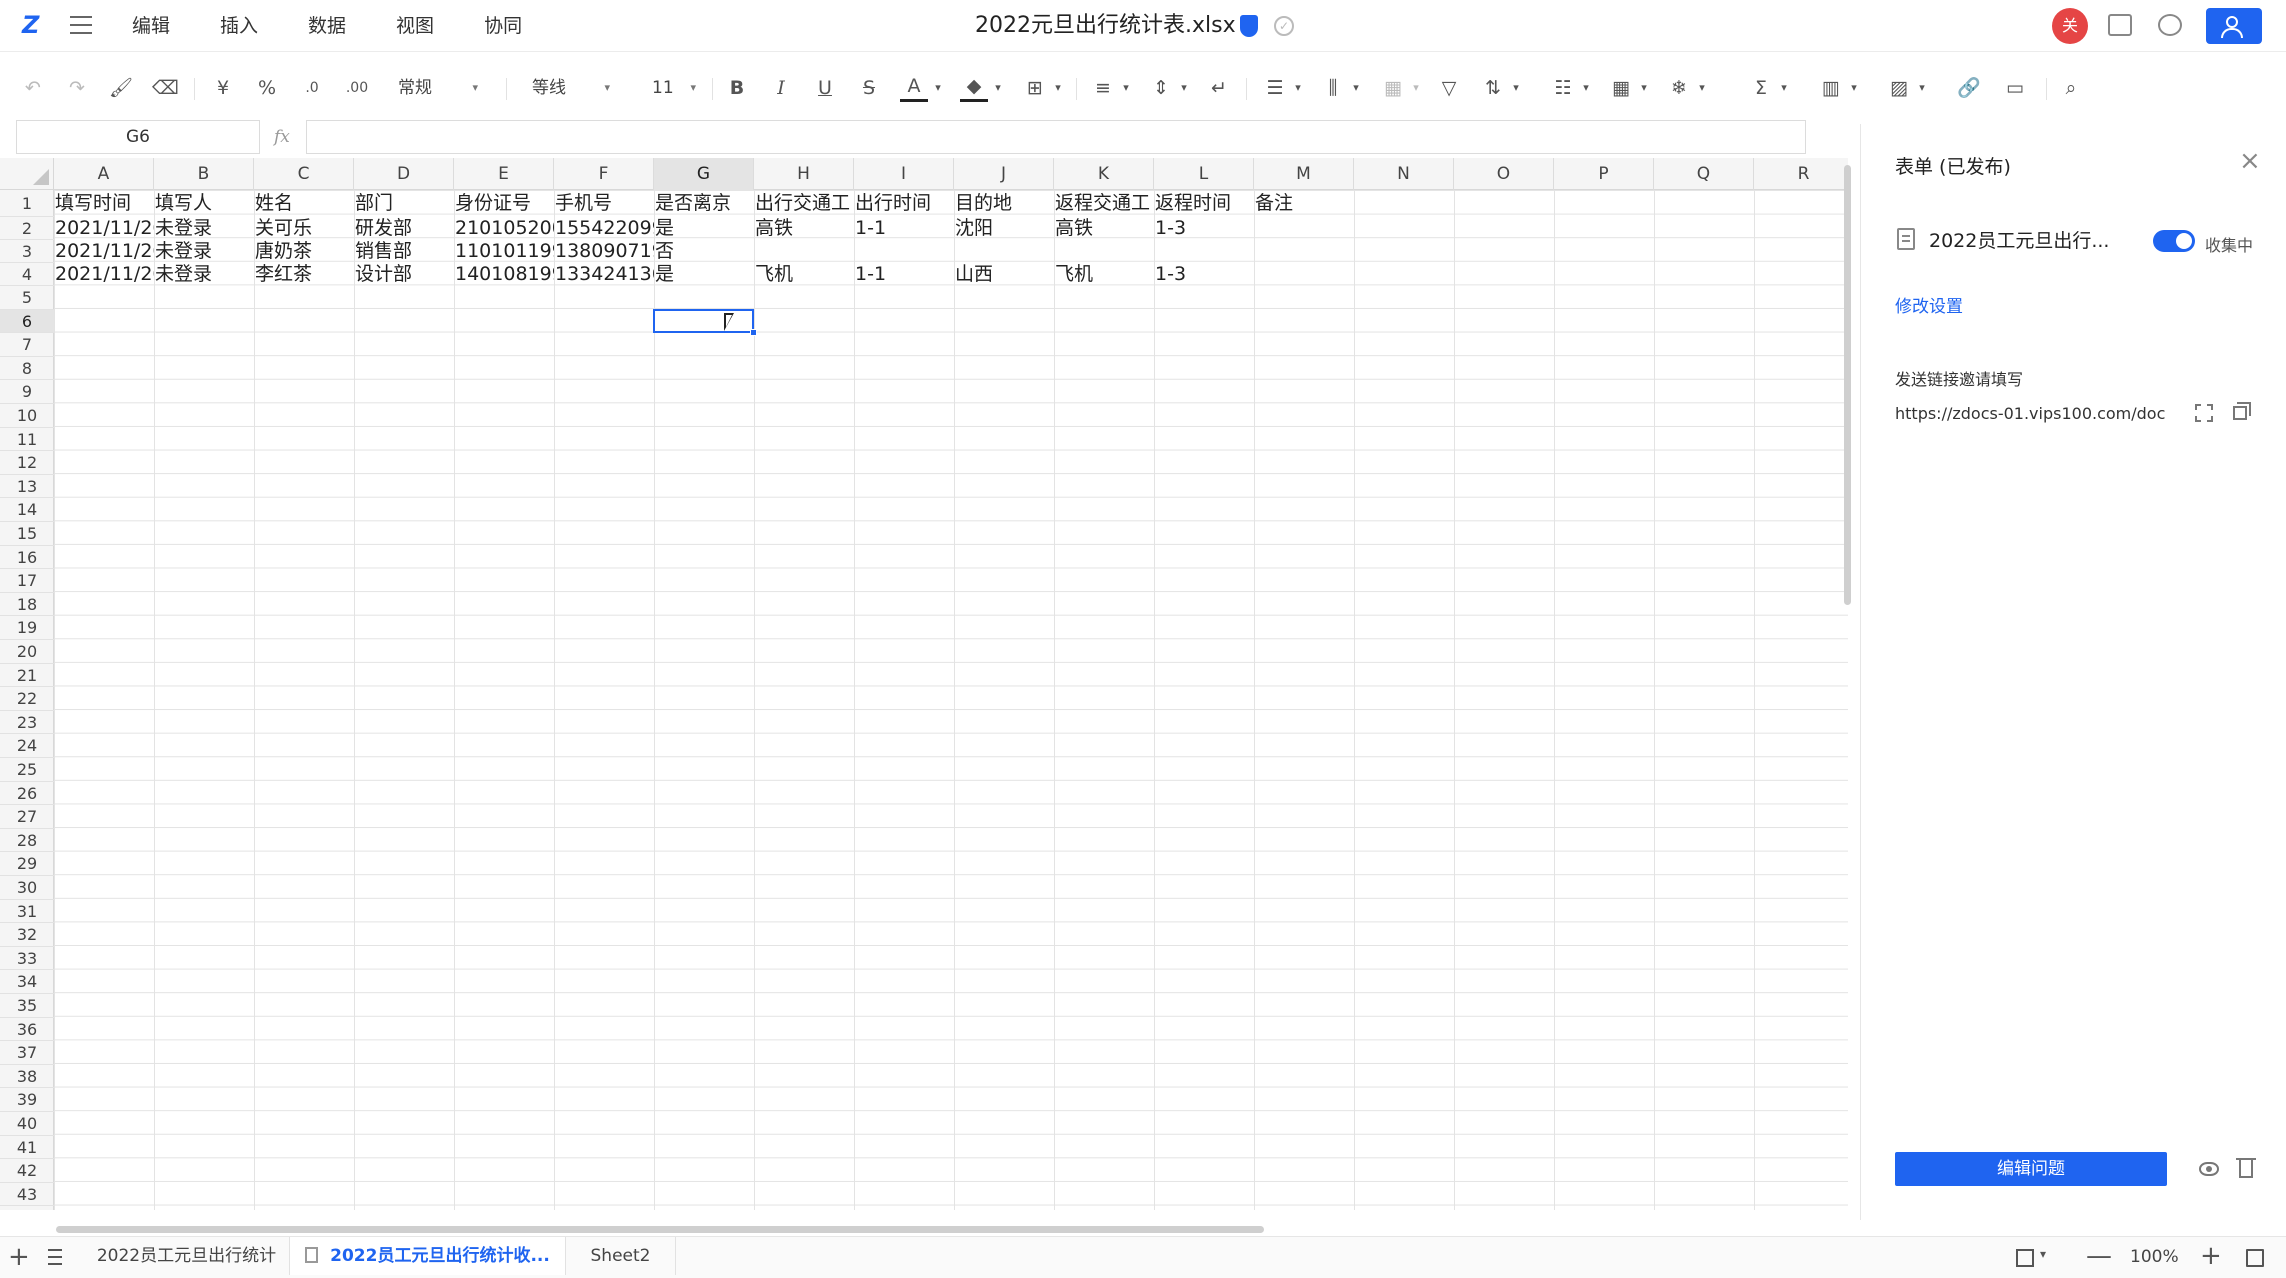 This screenshot has width=2286, height=1278. What do you see at coordinates (2015, 88) in the screenshot?
I see `comment-insert-icon: ▭` at bounding box center [2015, 88].